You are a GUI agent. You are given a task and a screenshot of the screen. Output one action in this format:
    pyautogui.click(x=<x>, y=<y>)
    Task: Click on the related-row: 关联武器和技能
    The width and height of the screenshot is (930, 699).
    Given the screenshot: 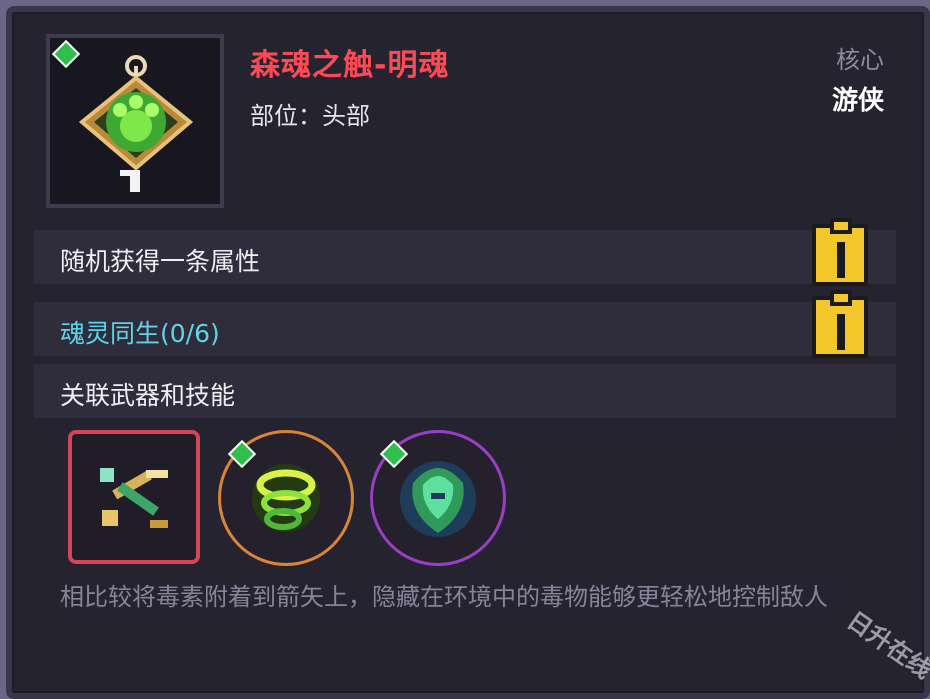 What is the action you would take?
    pyautogui.click(x=465, y=391)
    